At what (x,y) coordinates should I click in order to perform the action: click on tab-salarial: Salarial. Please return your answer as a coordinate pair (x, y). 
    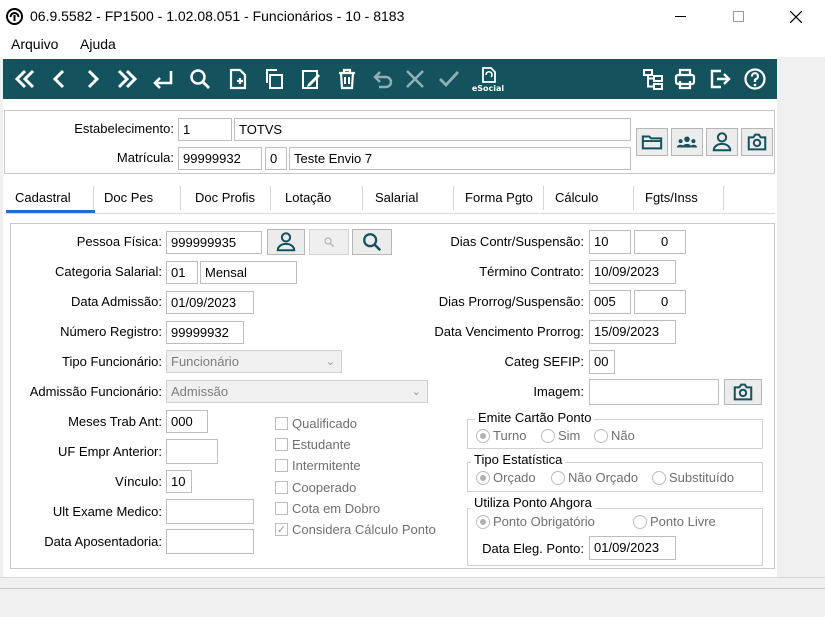
    Looking at the image, I should click on (396, 197).